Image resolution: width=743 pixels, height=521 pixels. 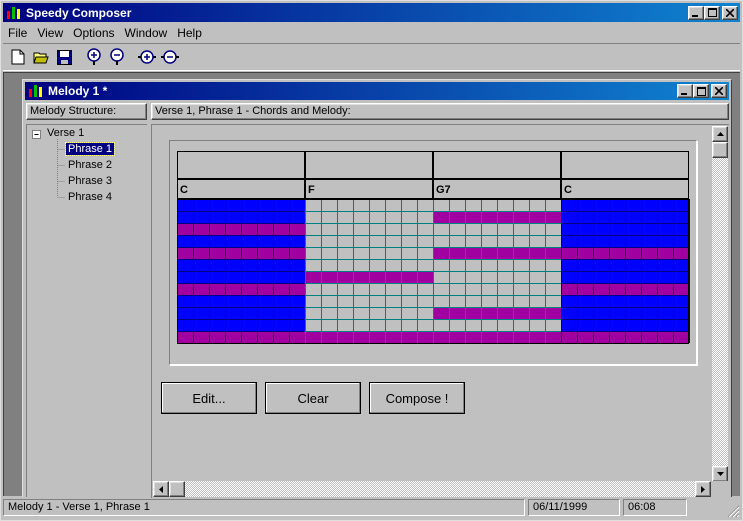 What do you see at coordinates (720, 134) in the screenshot?
I see `scroll-up-button` at bounding box center [720, 134].